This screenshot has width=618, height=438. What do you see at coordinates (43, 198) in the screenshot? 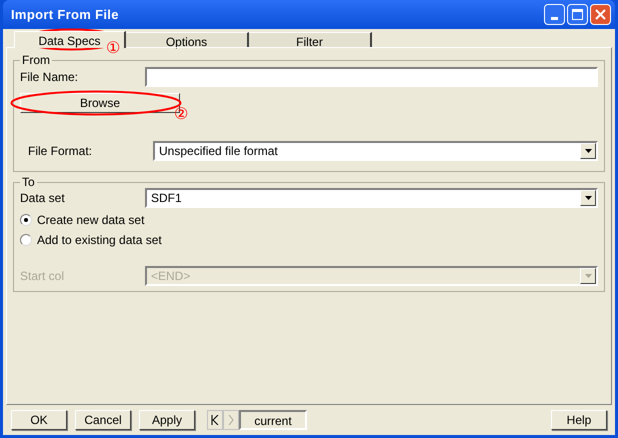
I see `field-label: Data set` at bounding box center [43, 198].